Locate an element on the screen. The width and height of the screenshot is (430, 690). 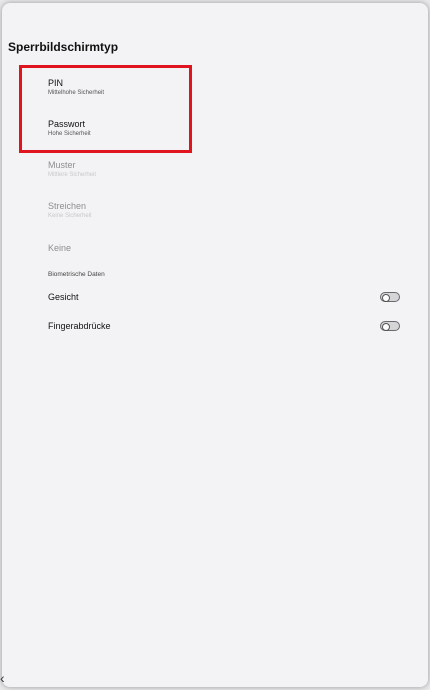
biometric-face-toggle is located at coordinates (390, 297).